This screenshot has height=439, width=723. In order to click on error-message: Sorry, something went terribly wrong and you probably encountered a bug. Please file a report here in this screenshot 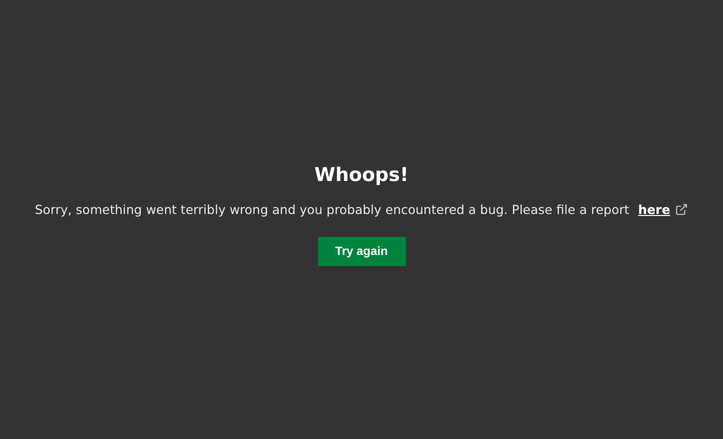, I will do `click(361, 209)`.